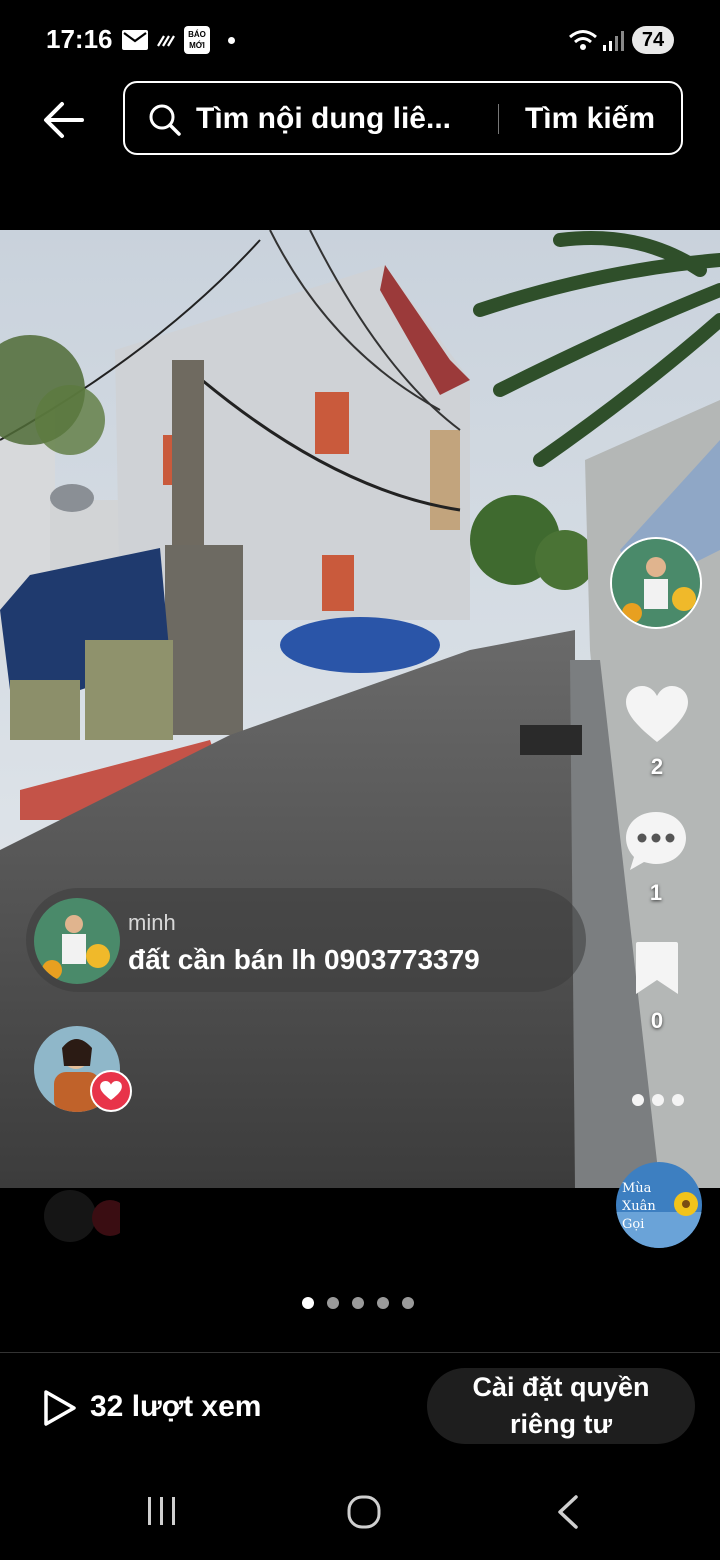 This screenshot has height=1560, width=720. I want to click on mail-icon, so click(135, 40).